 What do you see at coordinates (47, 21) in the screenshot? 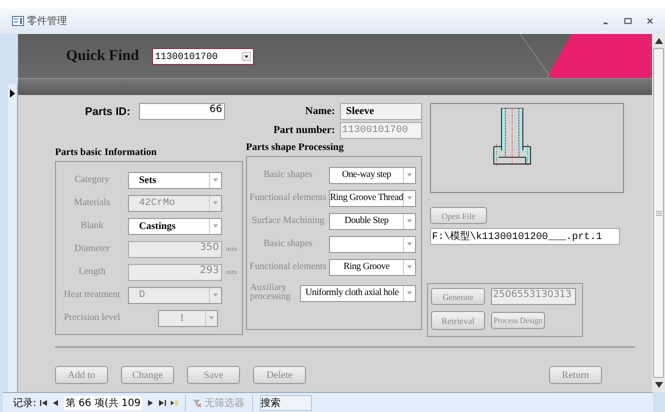
I see `window-title: 零件管理` at bounding box center [47, 21].